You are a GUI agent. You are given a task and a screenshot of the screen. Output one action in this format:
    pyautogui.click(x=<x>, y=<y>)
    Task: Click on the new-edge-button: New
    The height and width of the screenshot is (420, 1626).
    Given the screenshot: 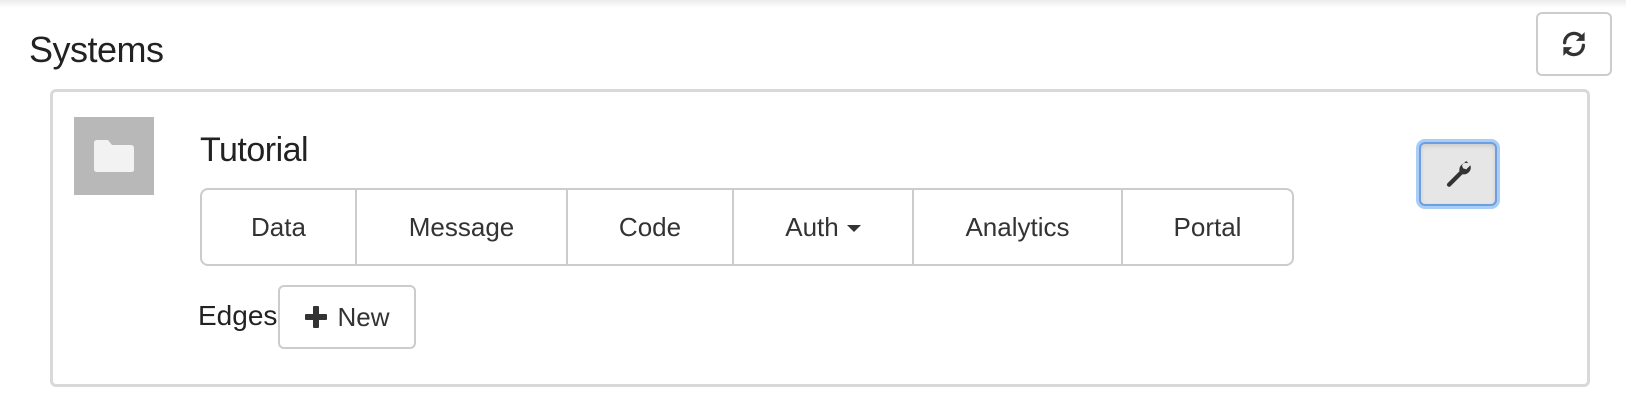 What is the action you would take?
    pyautogui.click(x=347, y=317)
    